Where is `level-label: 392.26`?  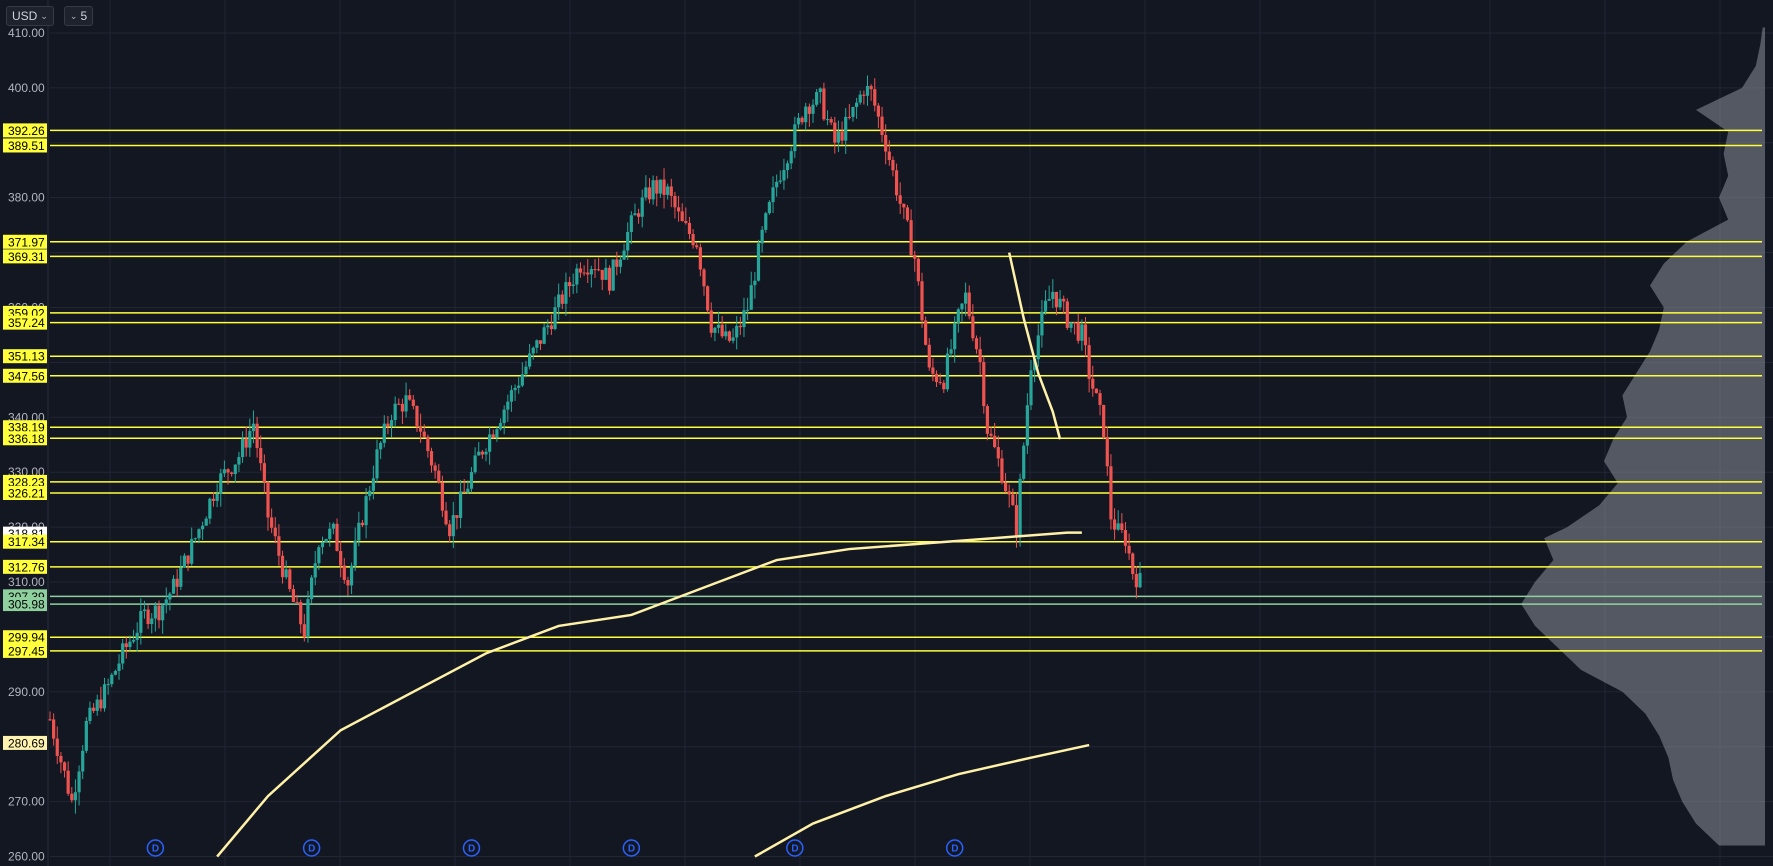
level-label: 392.26 is located at coordinates (26, 131).